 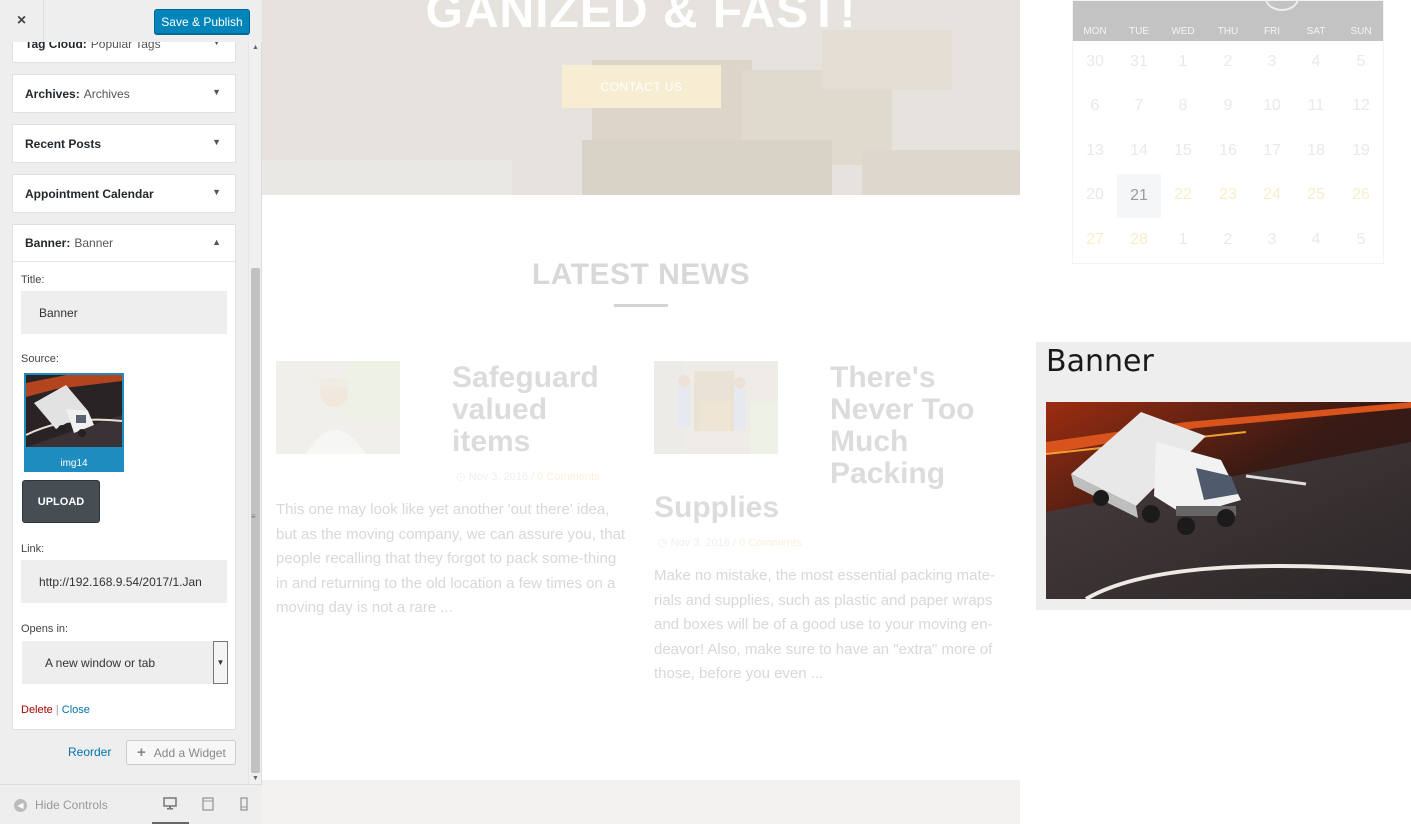 I want to click on mobile-preview-icon, so click(x=244, y=804).